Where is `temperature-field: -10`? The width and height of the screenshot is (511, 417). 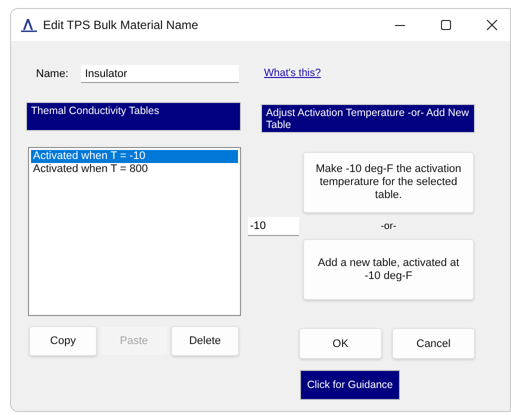
temperature-field: -10 is located at coordinates (273, 226).